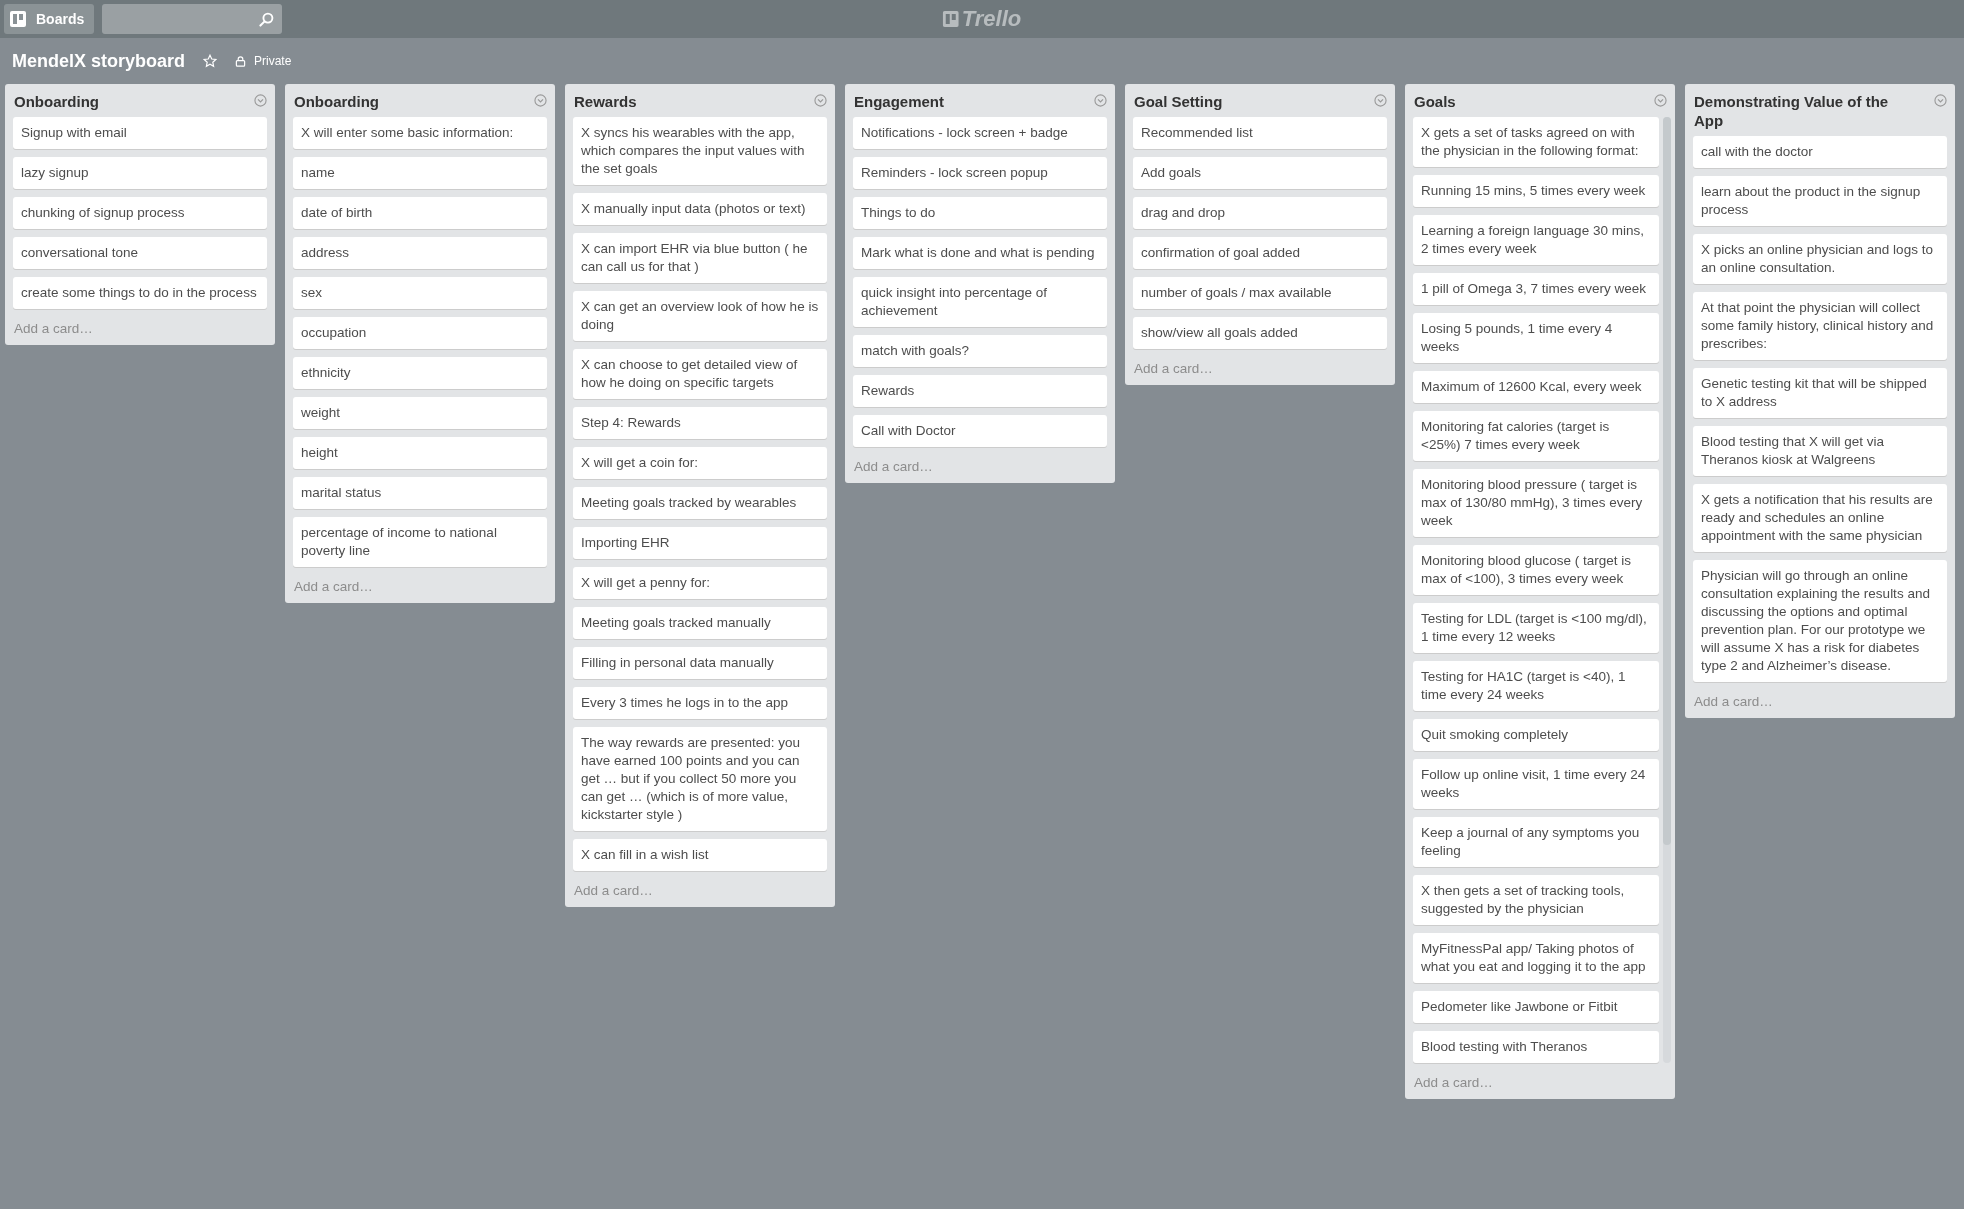  I want to click on card: X then gets a set of tracking tools, suggested by the physician, so click(1536, 900).